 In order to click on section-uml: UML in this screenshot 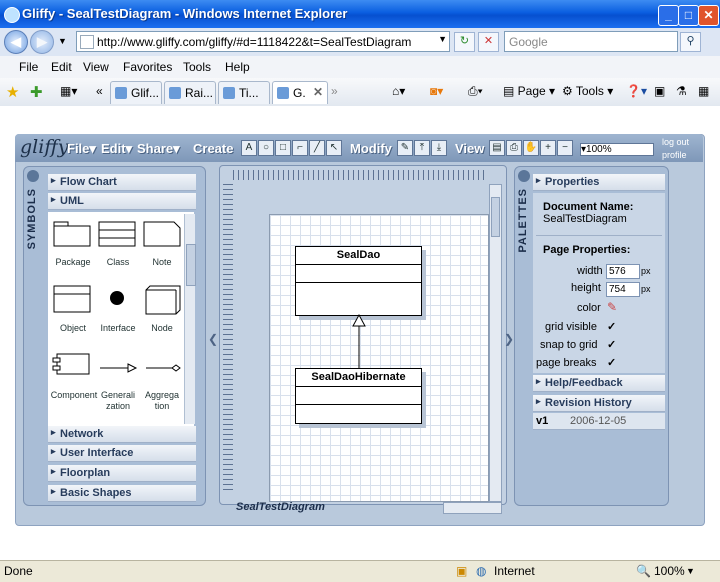, I will do `click(122, 201)`.